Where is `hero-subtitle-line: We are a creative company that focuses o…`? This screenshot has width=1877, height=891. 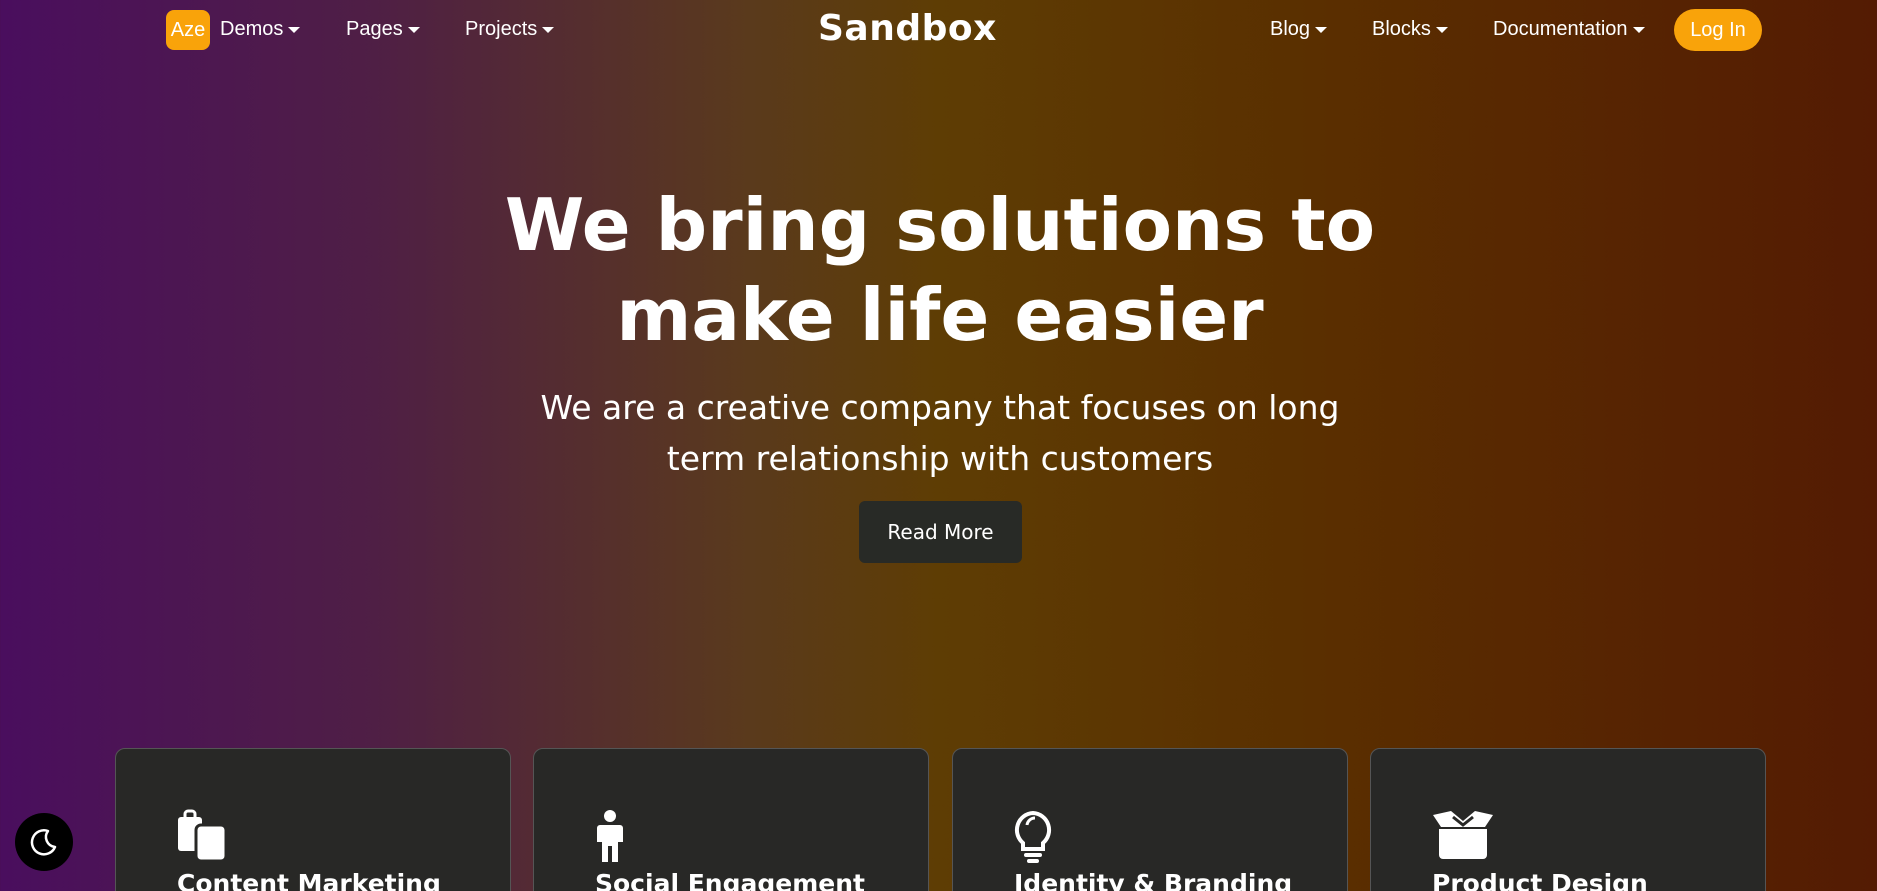
hero-subtitle-line: We are a creative company that focuses o… is located at coordinates (940, 407).